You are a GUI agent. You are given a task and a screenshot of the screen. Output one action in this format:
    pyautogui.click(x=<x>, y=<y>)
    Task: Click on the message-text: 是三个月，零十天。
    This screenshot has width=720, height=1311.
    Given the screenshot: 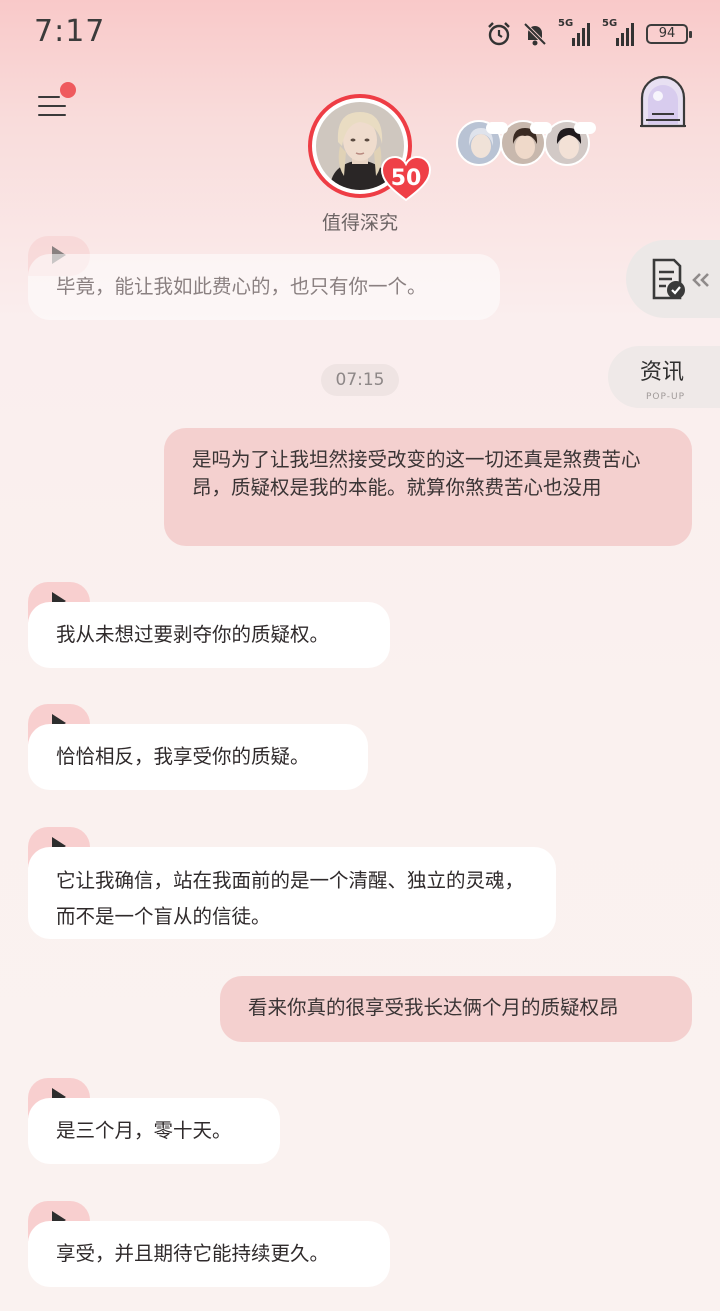 What is the action you would take?
    pyautogui.click(x=144, y=1130)
    